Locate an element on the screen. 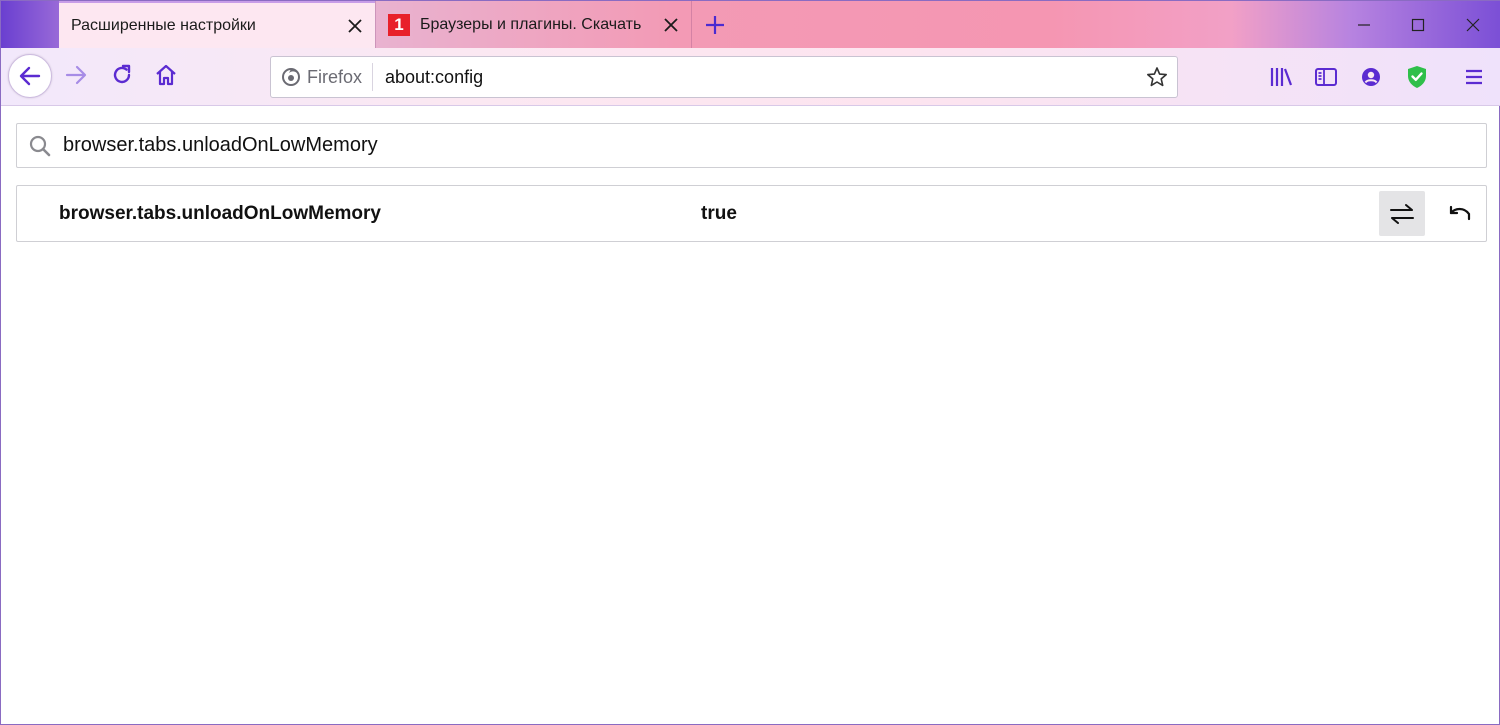 This screenshot has width=1500, height=725. reset-button is located at coordinates (1460, 213).